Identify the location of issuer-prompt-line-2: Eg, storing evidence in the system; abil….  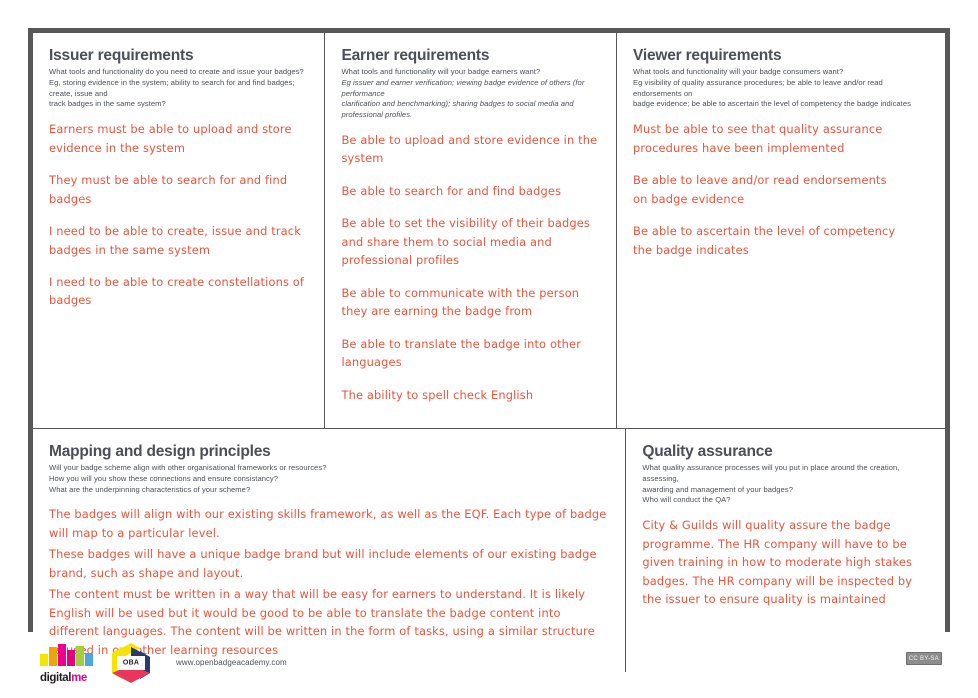
(172, 87).